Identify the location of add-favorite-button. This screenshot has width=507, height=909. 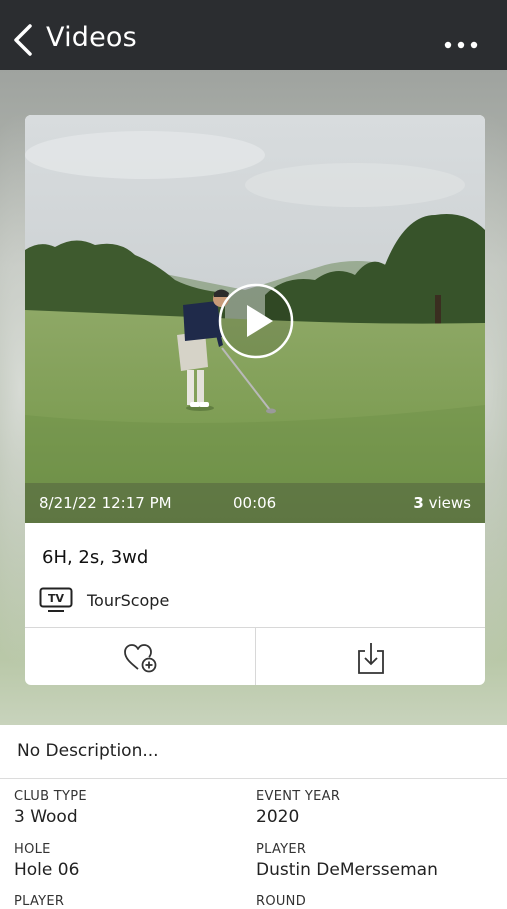
(140, 656).